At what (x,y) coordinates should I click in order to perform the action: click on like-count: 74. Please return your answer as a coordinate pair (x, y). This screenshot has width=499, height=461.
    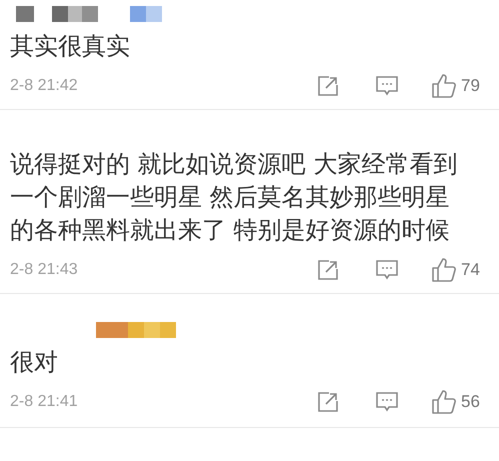
    Looking at the image, I should click on (471, 270).